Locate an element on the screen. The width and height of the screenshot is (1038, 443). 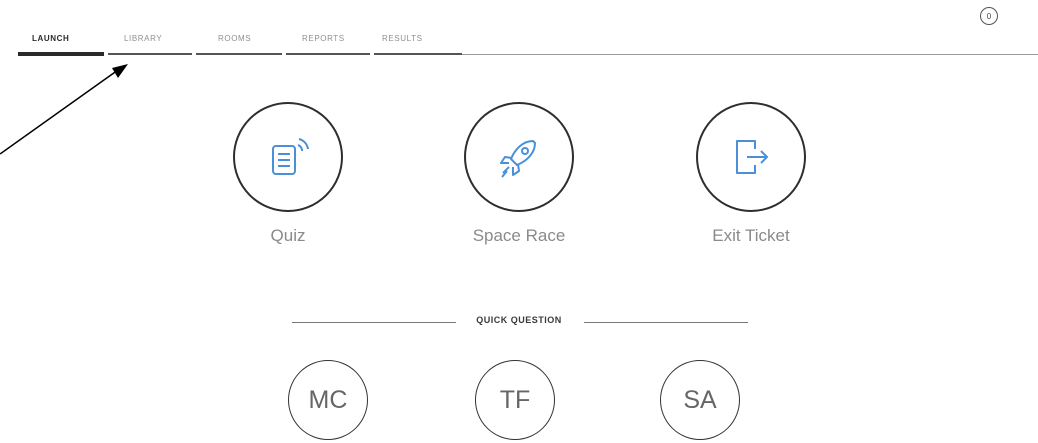
tab-underline-active is located at coordinates (61, 54).